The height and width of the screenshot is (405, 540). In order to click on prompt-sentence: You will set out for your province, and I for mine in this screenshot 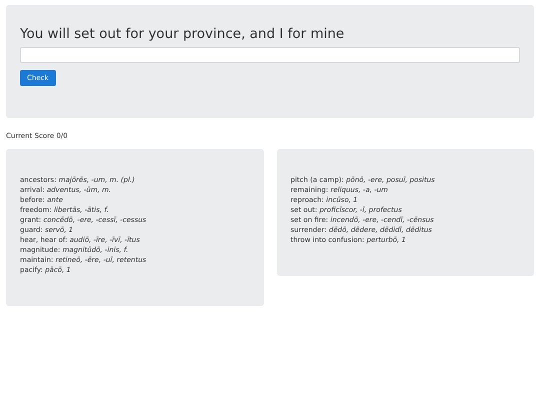, I will do `click(183, 34)`.